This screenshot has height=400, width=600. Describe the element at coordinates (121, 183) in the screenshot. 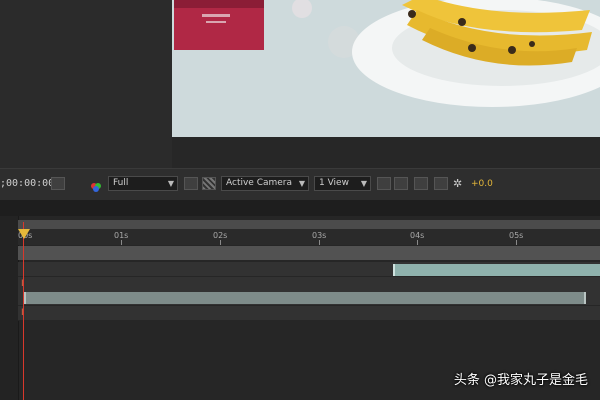

I see `resolution-value: Full` at that location.